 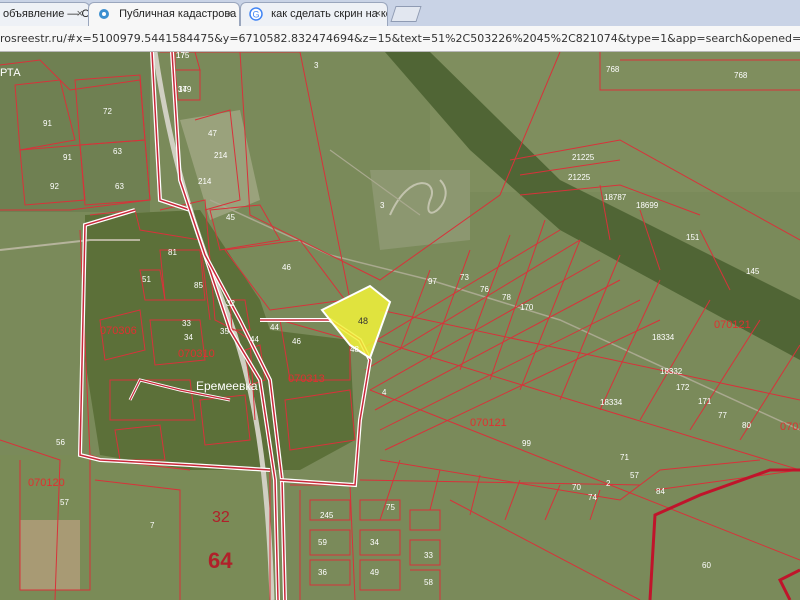 I want to click on selected-parcel-label: 48, so click(x=363, y=321).